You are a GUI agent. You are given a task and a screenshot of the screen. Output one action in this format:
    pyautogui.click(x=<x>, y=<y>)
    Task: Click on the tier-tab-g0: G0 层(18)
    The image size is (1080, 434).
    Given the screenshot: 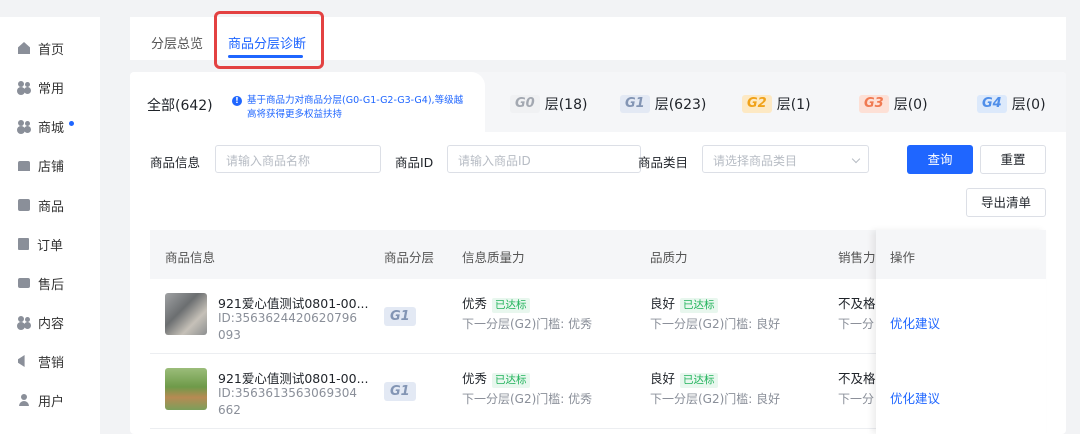 What is the action you would take?
    pyautogui.click(x=548, y=104)
    